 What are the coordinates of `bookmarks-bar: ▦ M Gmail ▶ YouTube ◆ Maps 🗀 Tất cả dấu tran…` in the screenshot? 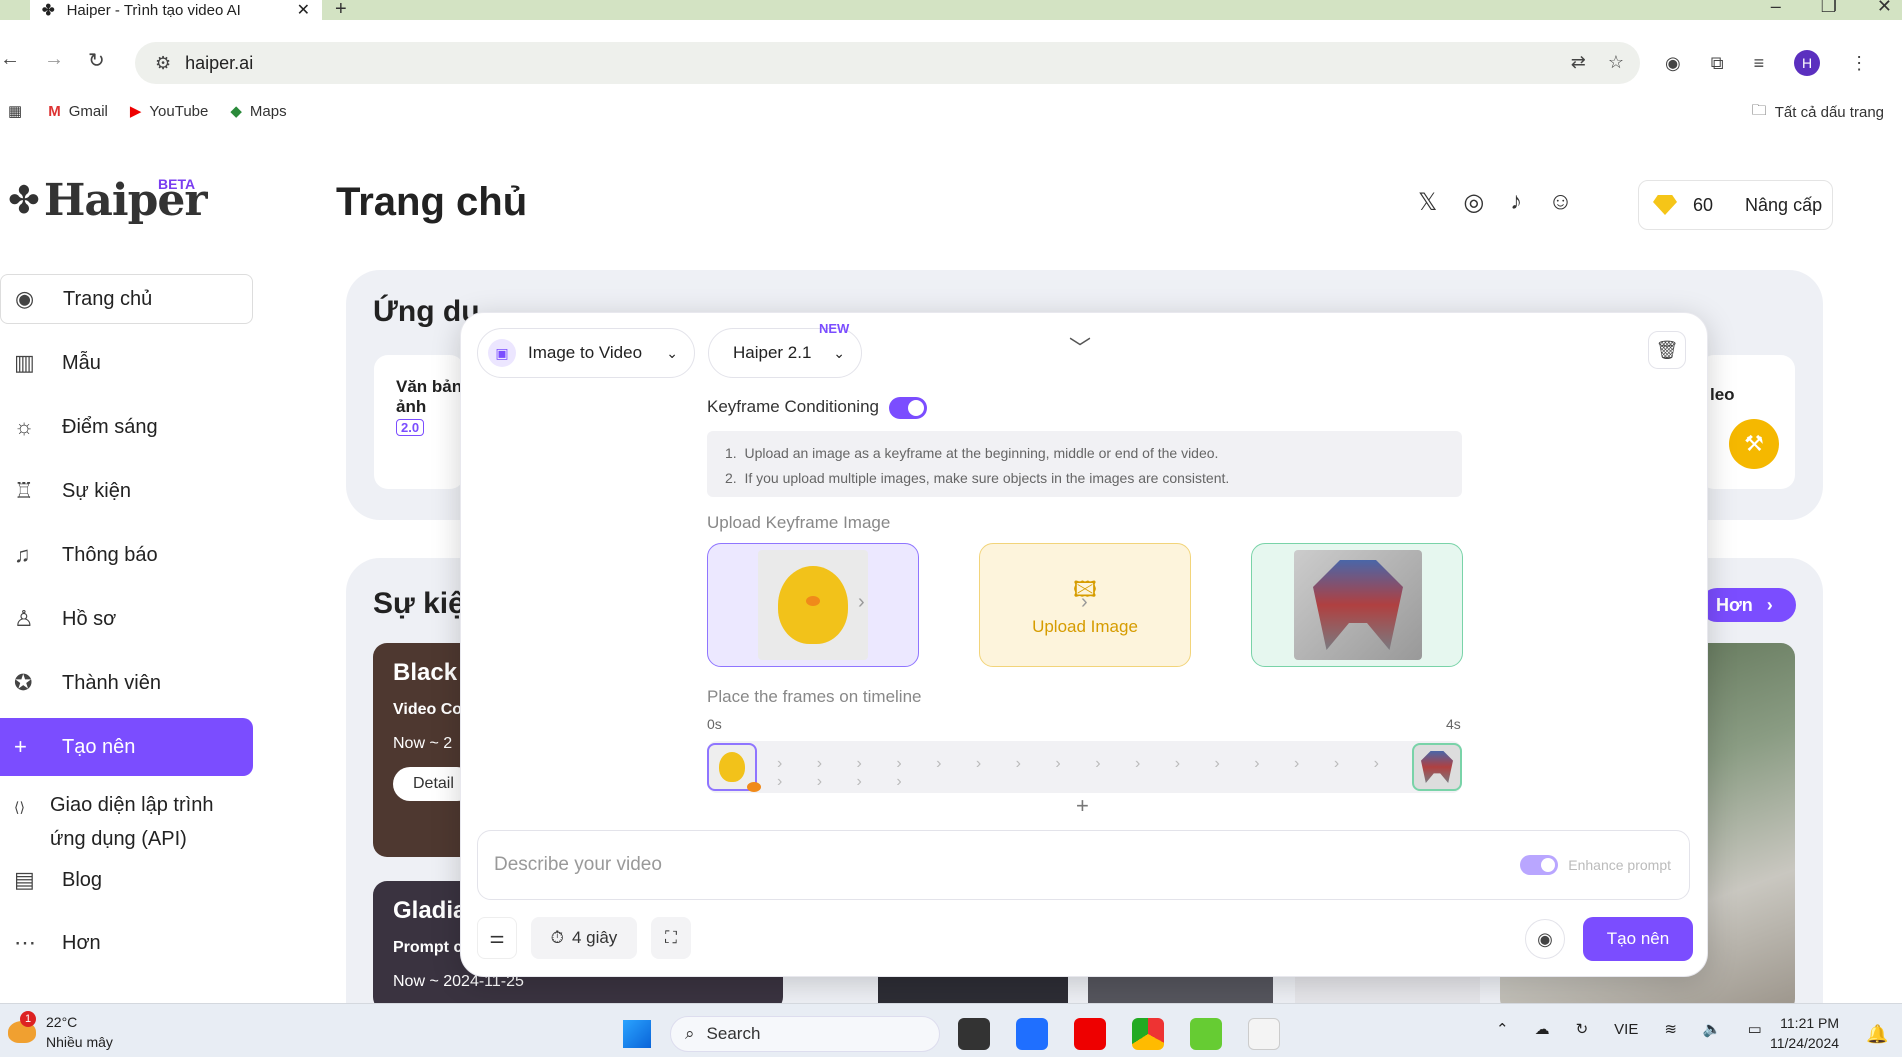 It's located at (951, 111).